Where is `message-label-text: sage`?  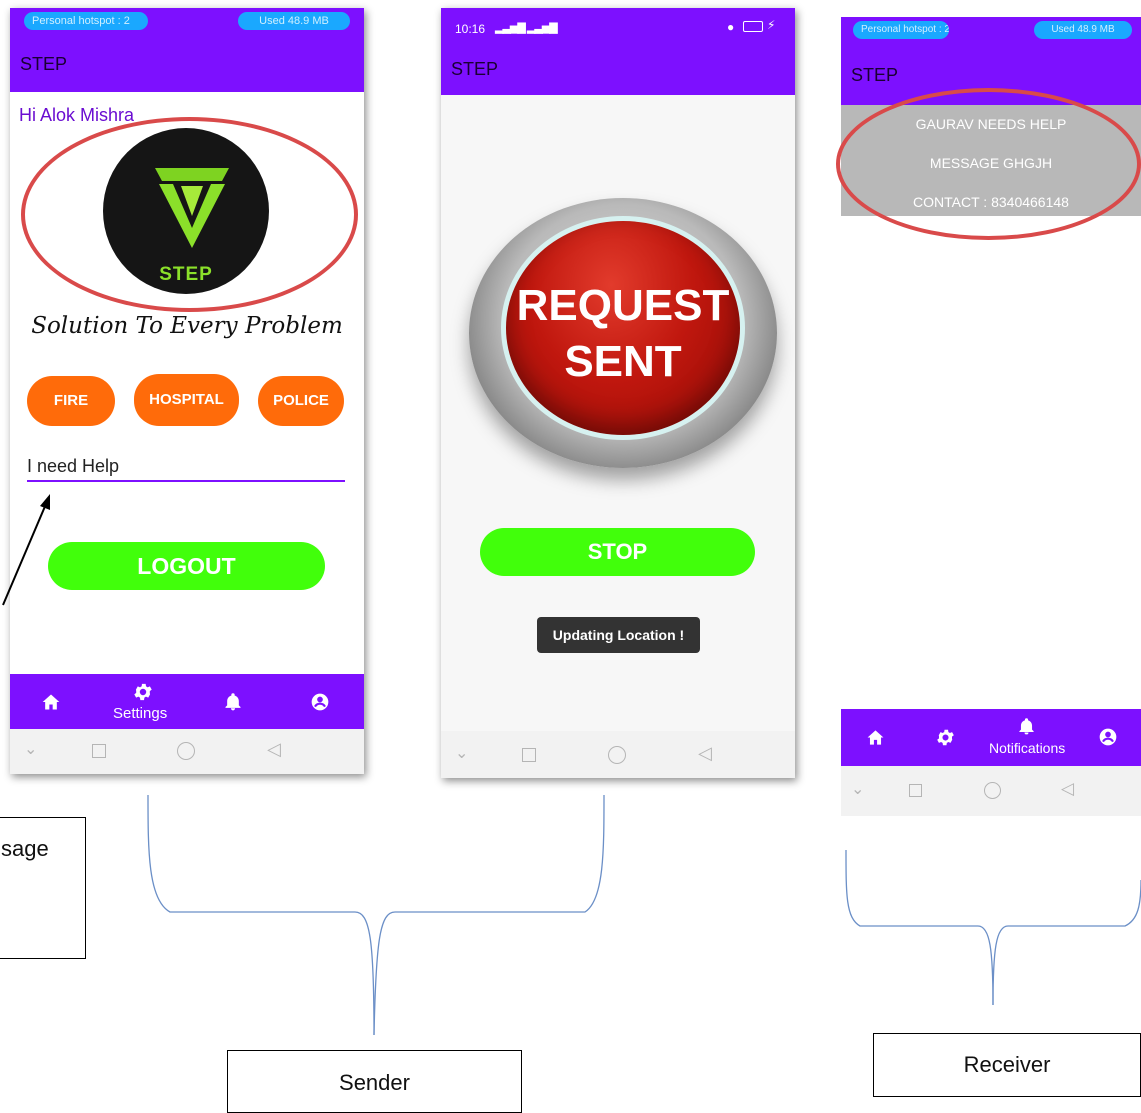
message-label-text: sage is located at coordinates (25, 848).